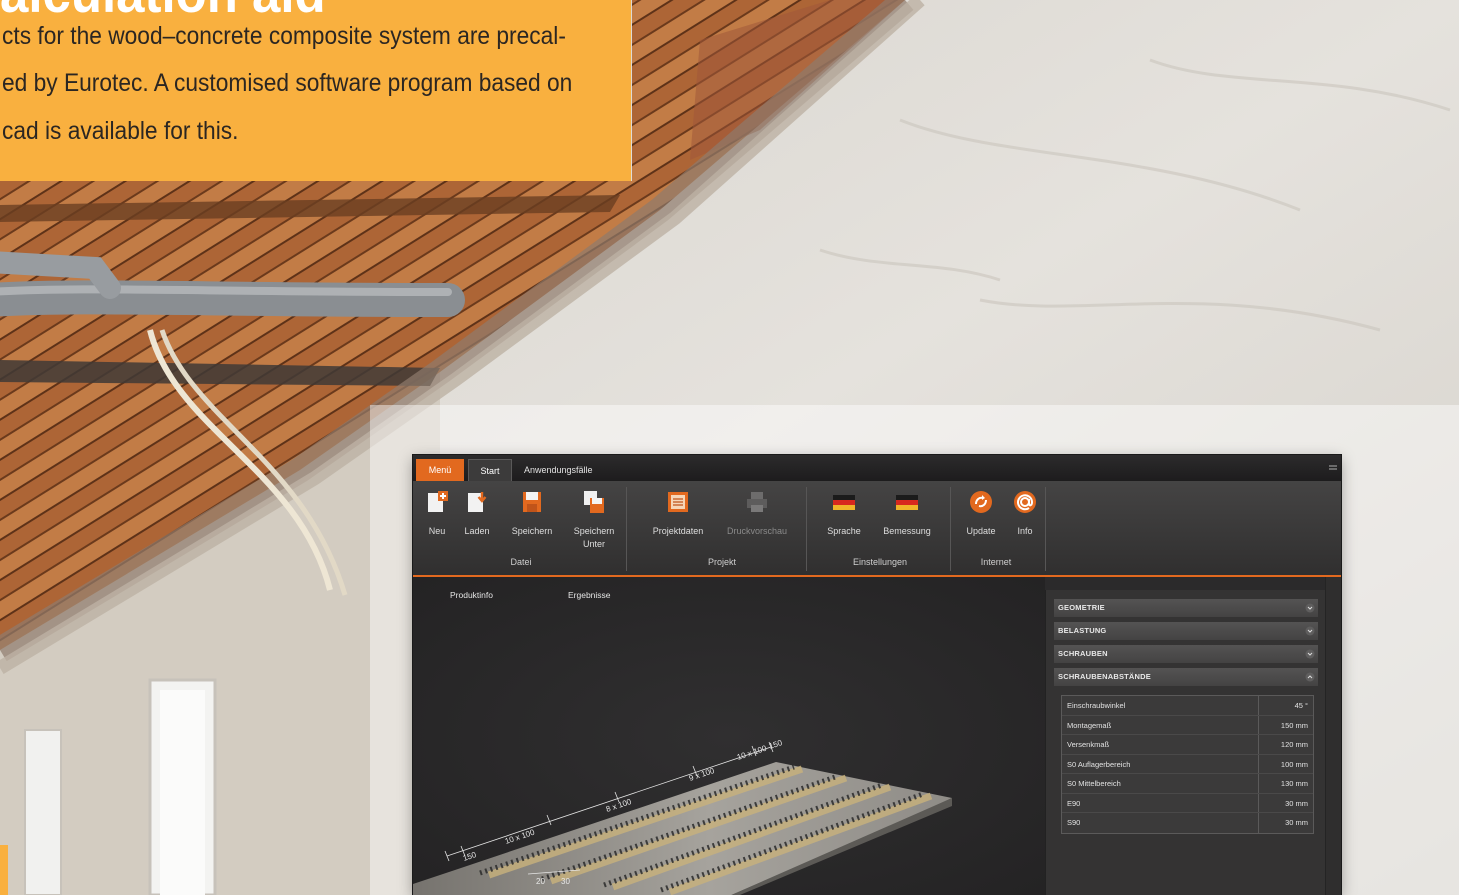 The height and width of the screenshot is (895, 1459). Describe the element at coordinates (1074, 822) in the screenshot. I see `property-label: S90` at that location.